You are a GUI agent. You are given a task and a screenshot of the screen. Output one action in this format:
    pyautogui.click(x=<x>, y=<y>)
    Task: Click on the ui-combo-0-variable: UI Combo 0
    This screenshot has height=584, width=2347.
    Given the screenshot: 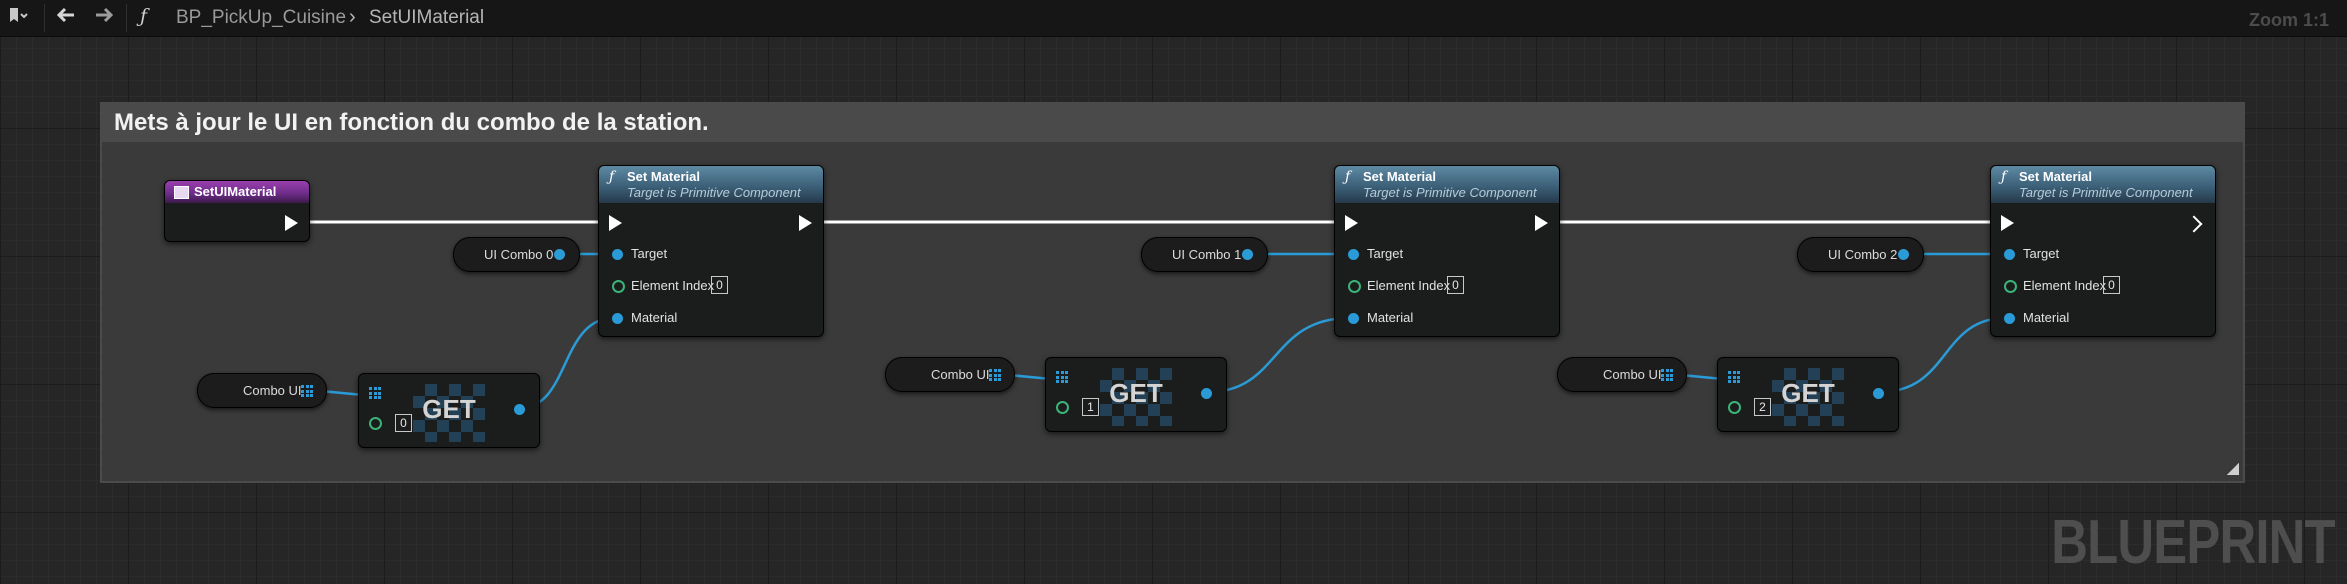 What is the action you would take?
    pyautogui.click(x=516, y=254)
    